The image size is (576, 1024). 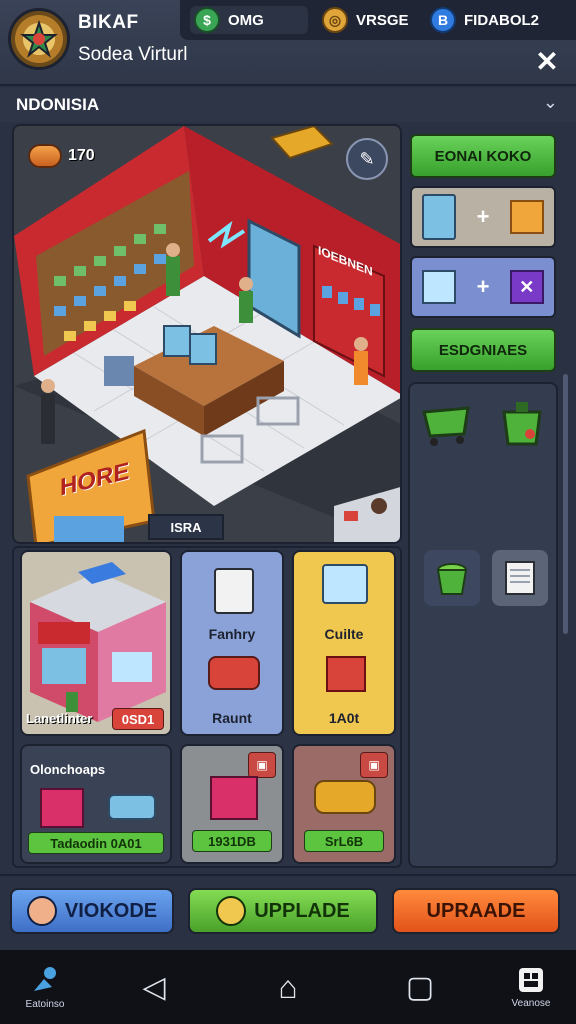 What do you see at coordinates (345, 797) in the screenshot?
I see `yellow-car-icon` at bounding box center [345, 797].